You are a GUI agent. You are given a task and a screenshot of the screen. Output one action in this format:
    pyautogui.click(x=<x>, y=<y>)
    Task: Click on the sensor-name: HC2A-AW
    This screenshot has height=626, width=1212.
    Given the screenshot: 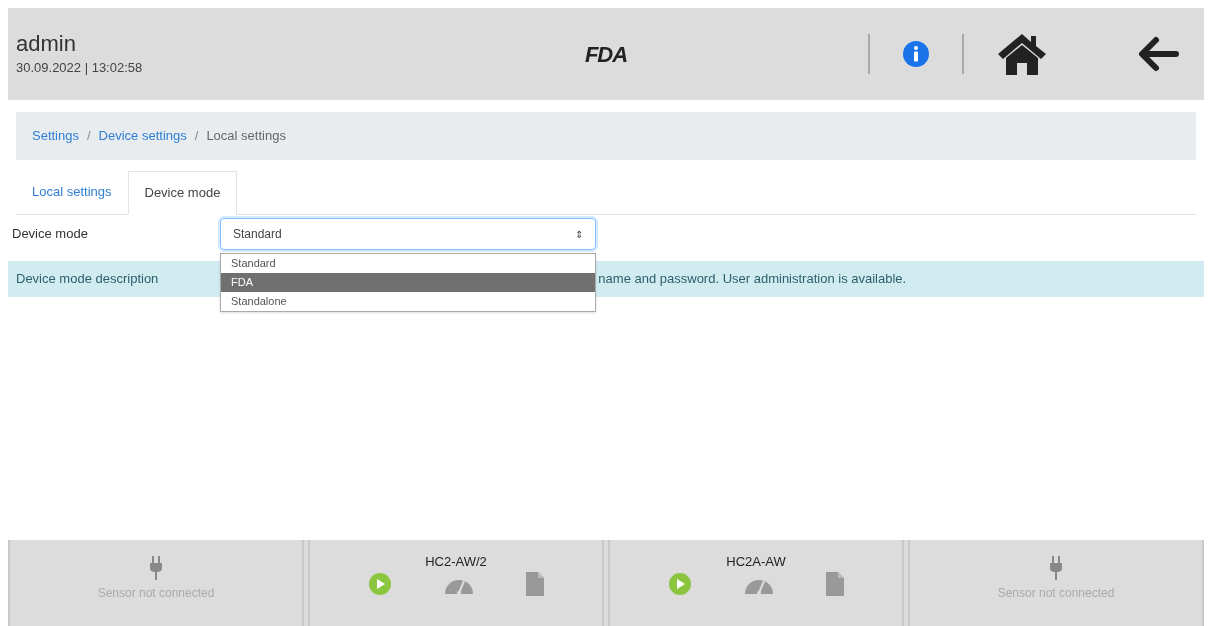 What is the action you would take?
    pyautogui.click(x=756, y=562)
    